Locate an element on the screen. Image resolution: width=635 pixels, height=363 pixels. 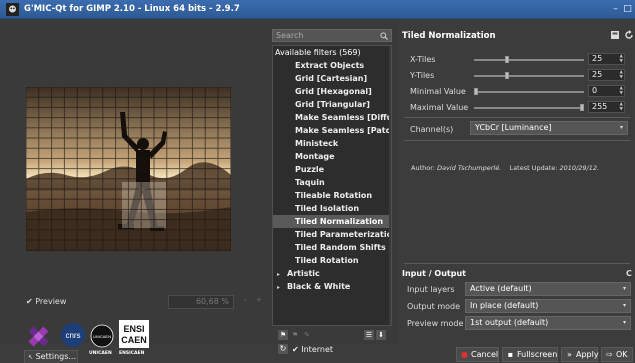
input-layers-dropdown: Active (default) ▾ is located at coordinates (548, 289).